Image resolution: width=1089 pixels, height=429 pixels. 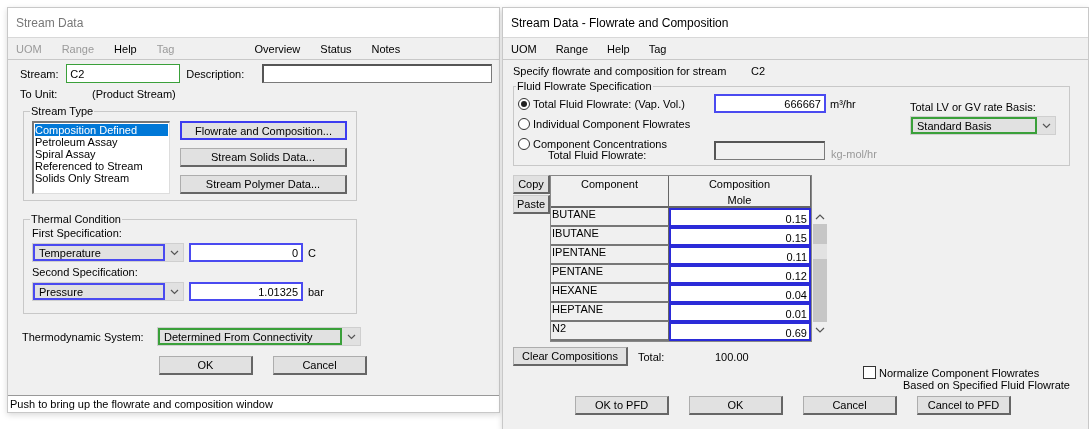 I want to click on list-item: Solids Only Stream, so click(x=101, y=178).